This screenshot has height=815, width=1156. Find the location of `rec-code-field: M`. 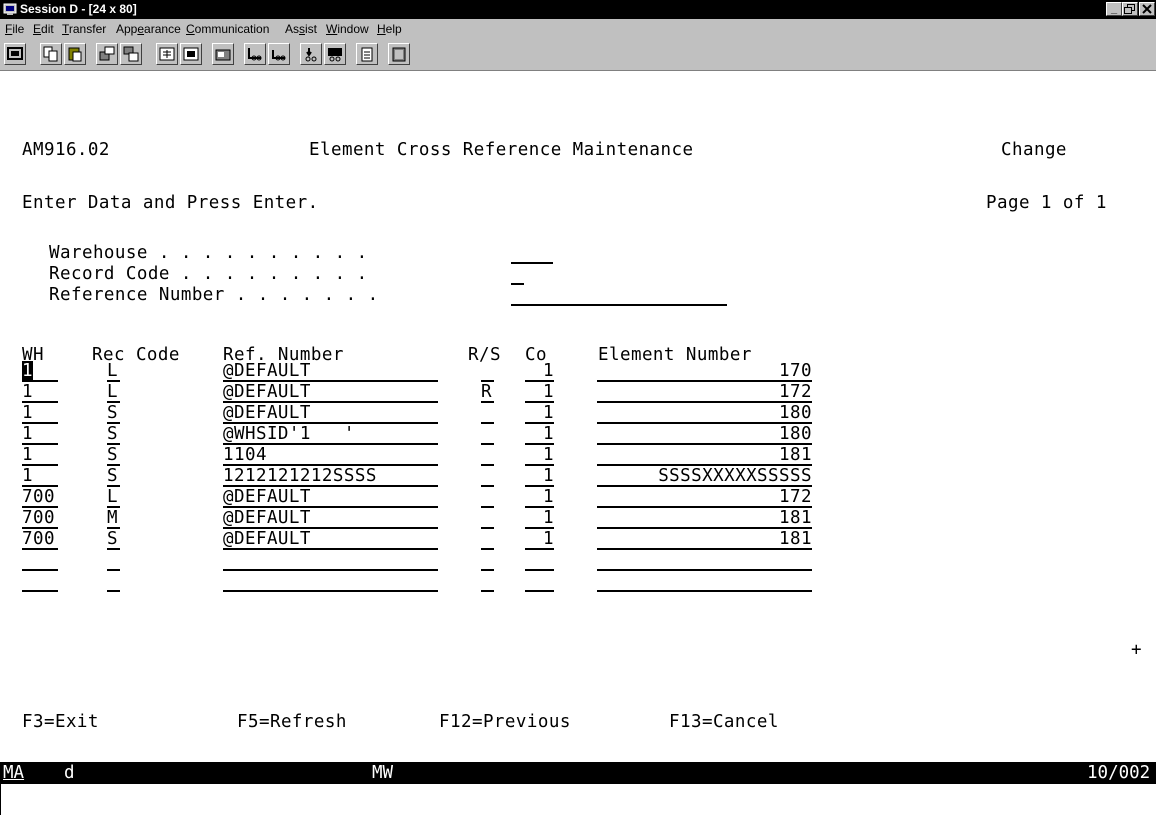

rec-code-field: M is located at coordinates (113, 518).